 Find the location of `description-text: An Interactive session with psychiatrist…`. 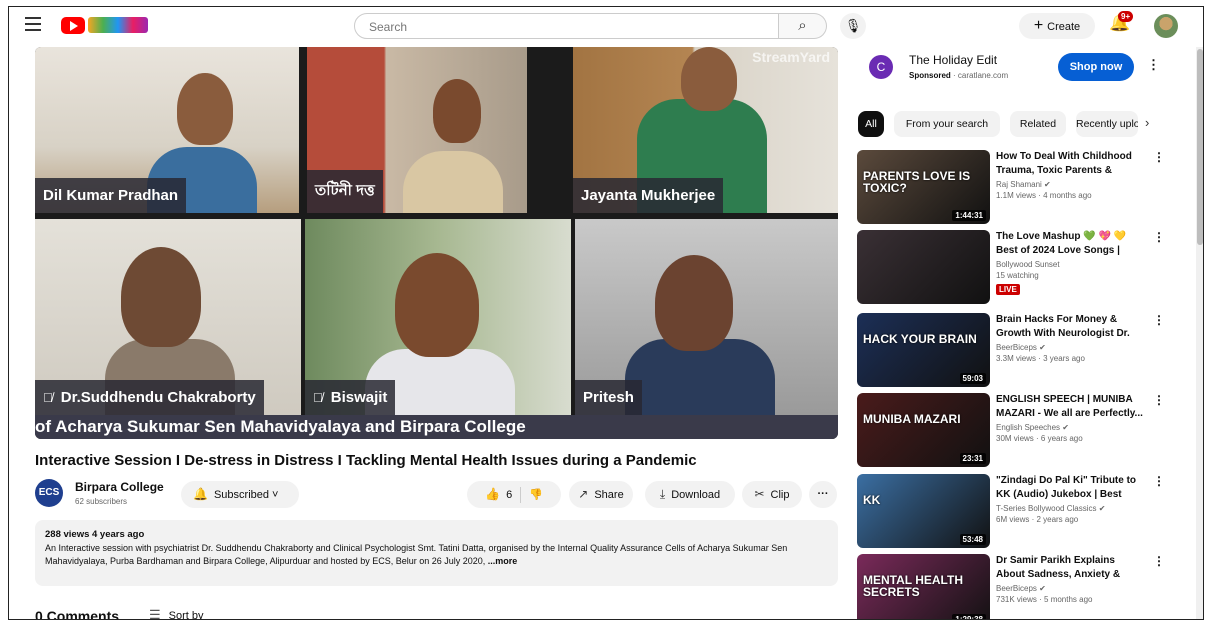

description-text: An Interactive session with psychiatrist… is located at coordinates (416, 554).